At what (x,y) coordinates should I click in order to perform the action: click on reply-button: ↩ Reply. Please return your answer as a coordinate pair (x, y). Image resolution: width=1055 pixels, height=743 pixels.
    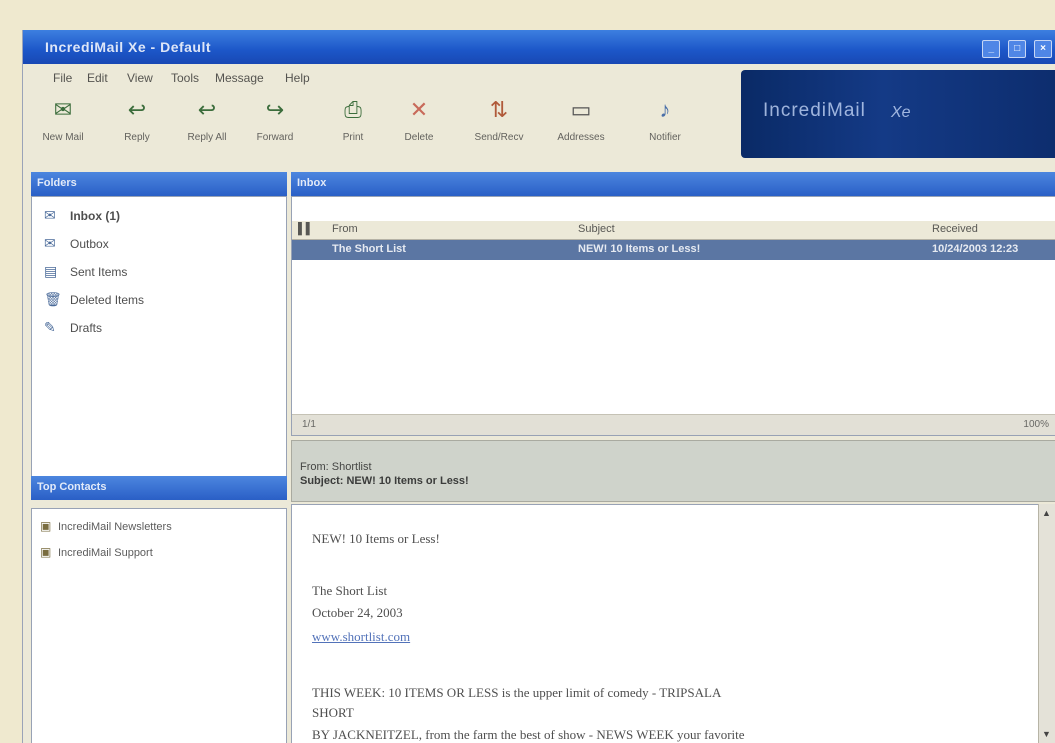
    Looking at the image, I should click on (137, 119).